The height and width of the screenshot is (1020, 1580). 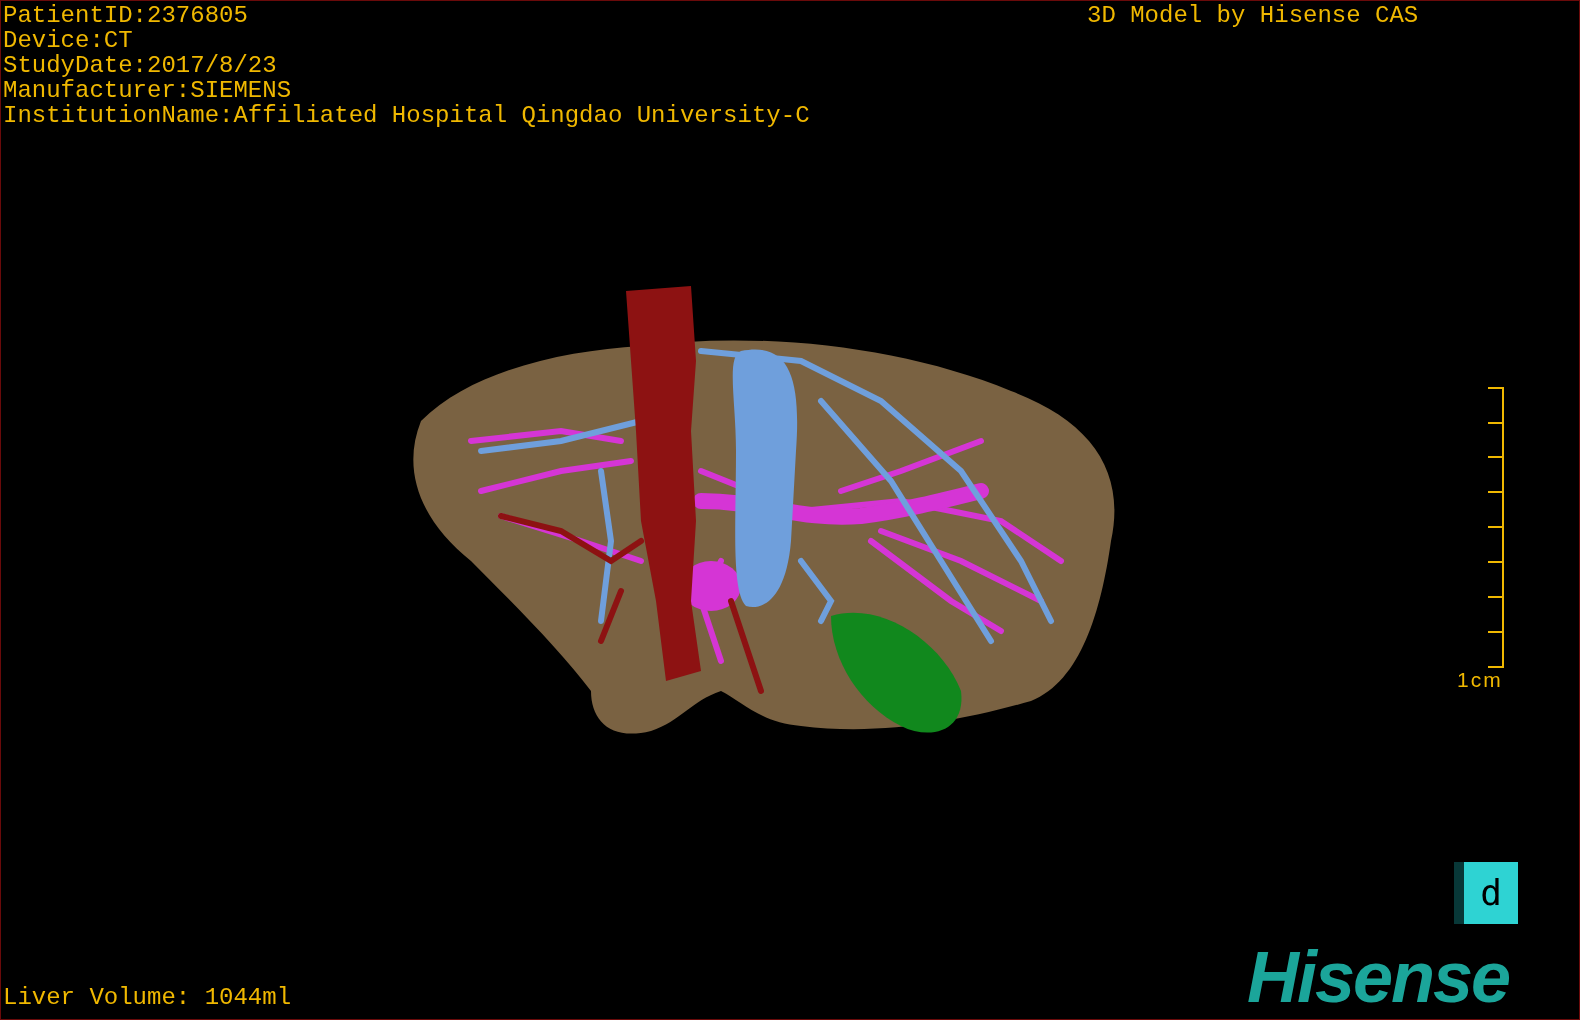 What do you see at coordinates (148, 90) in the screenshot?
I see `study-info-line: Manufacturer:SIEMENS` at bounding box center [148, 90].